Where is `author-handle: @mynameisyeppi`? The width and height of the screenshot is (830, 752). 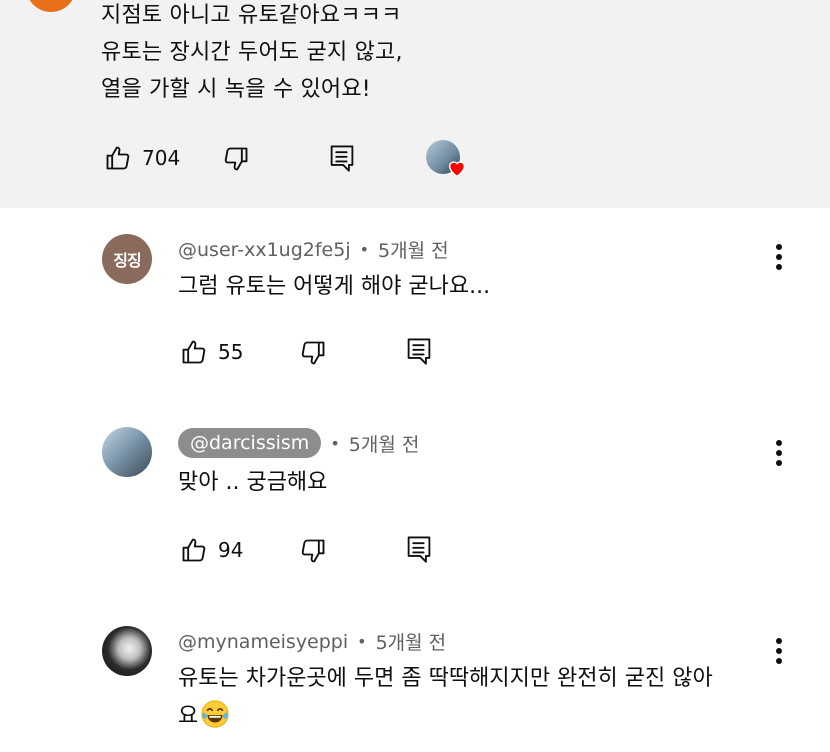
author-handle: @mynameisyeppi is located at coordinates (263, 642).